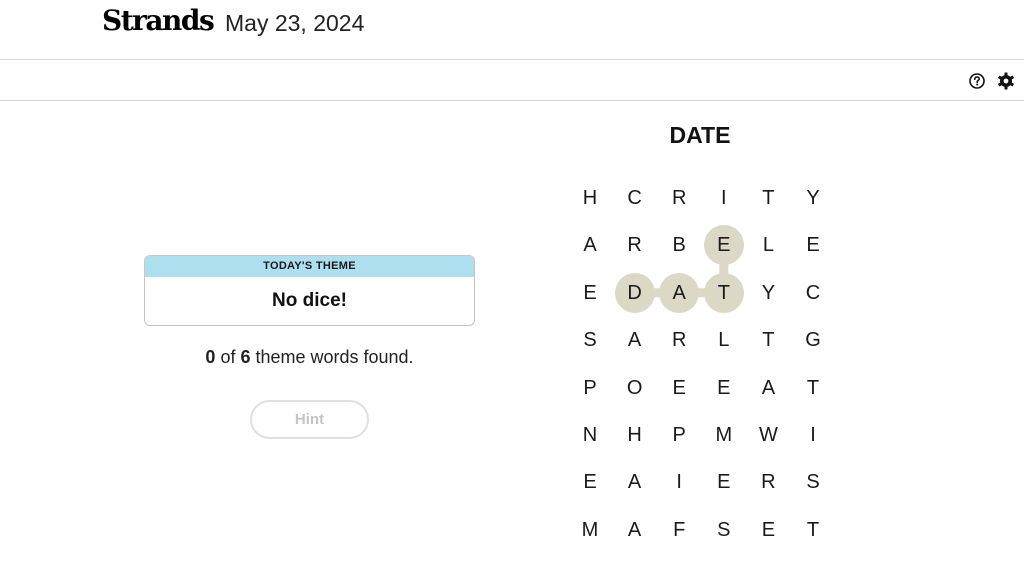 The width and height of the screenshot is (1024, 575). I want to click on found-count: 0, so click(210, 357).